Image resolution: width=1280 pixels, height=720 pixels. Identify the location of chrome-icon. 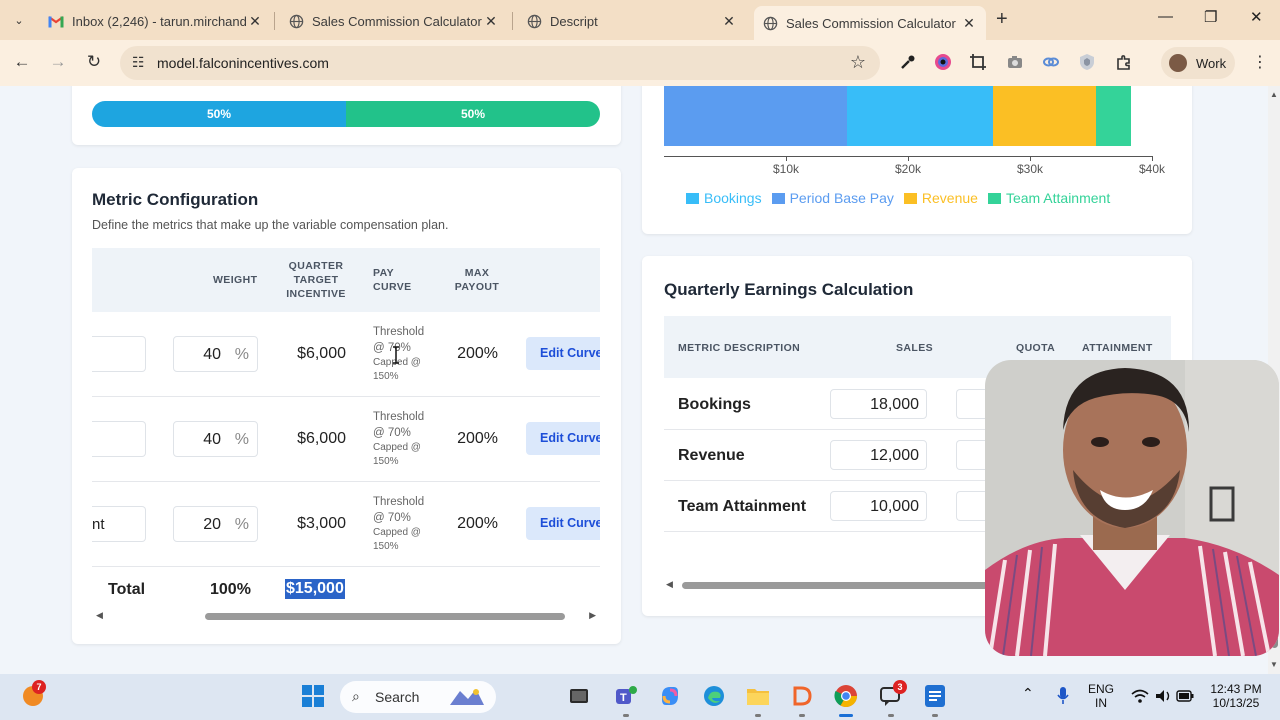
(846, 696).